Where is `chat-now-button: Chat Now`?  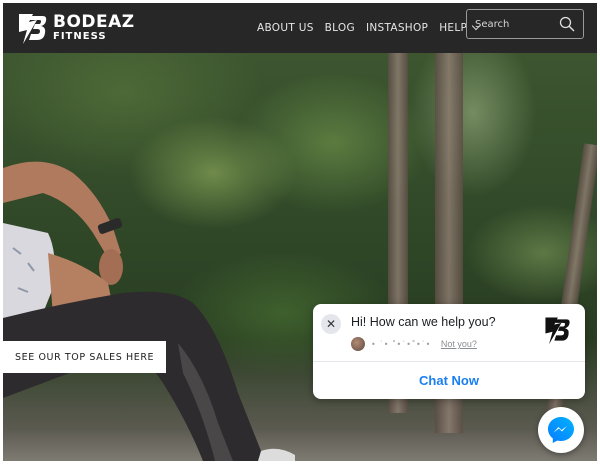 chat-now-button: Chat Now is located at coordinates (449, 380).